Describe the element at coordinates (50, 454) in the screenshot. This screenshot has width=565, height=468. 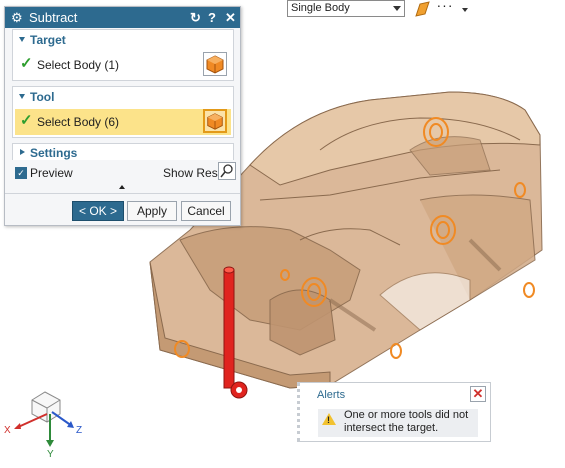
I see `axis-y-label: Y` at that location.